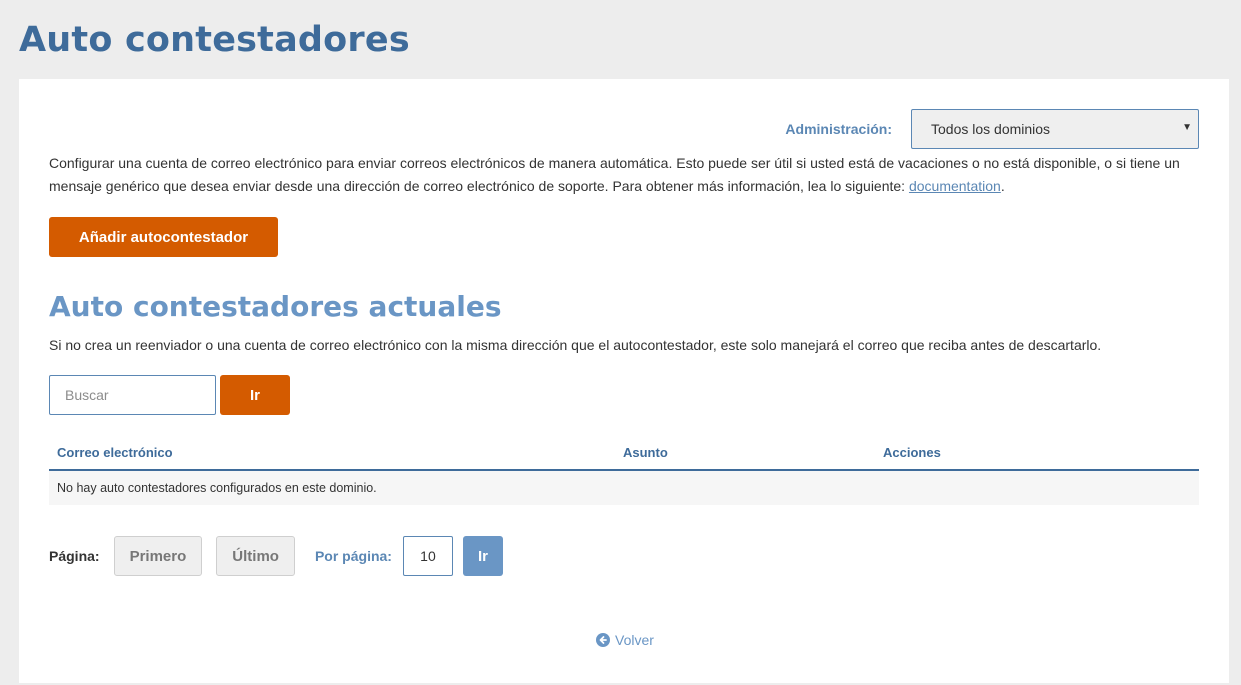  What do you see at coordinates (912, 452) in the screenshot?
I see `column-header-actions: Acciones` at bounding box center [912, 452].